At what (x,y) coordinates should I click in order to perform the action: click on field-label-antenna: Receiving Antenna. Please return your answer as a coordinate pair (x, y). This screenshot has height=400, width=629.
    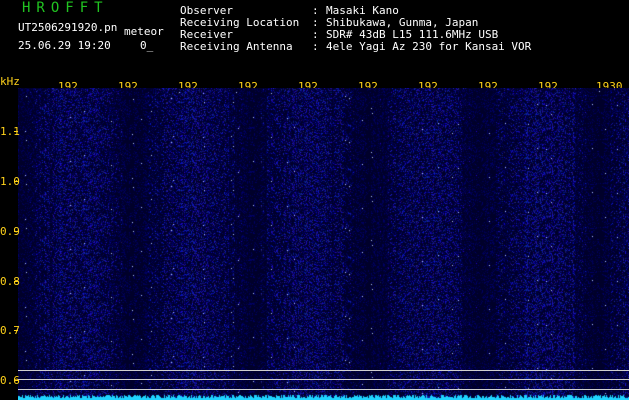
    Looking at the image, I should click on (236, 46).